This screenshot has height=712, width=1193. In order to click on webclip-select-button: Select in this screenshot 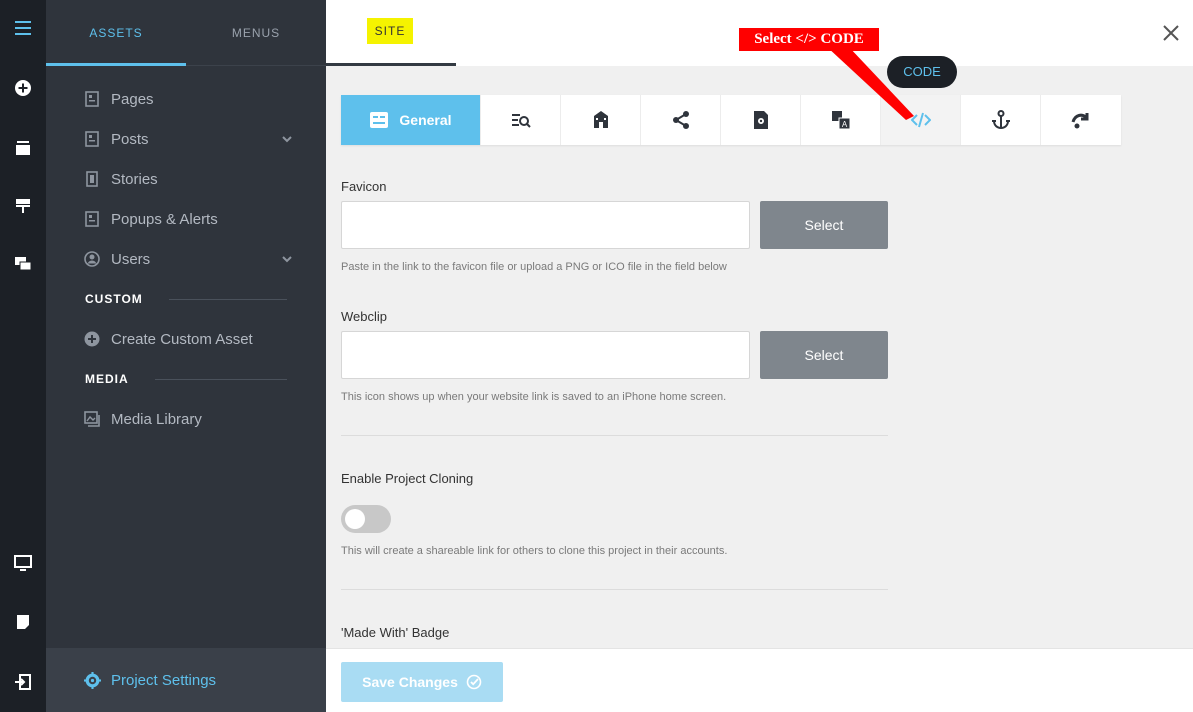, I will do `click(824, 355)`.